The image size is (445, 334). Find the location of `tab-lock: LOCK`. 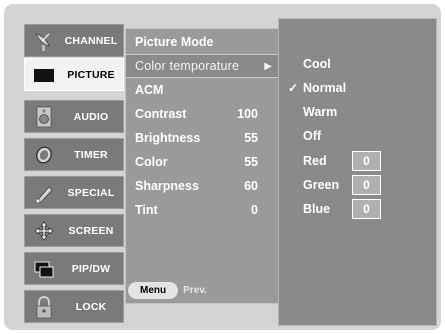

tab-lock: LOCK is located at coordinates (74, 306).